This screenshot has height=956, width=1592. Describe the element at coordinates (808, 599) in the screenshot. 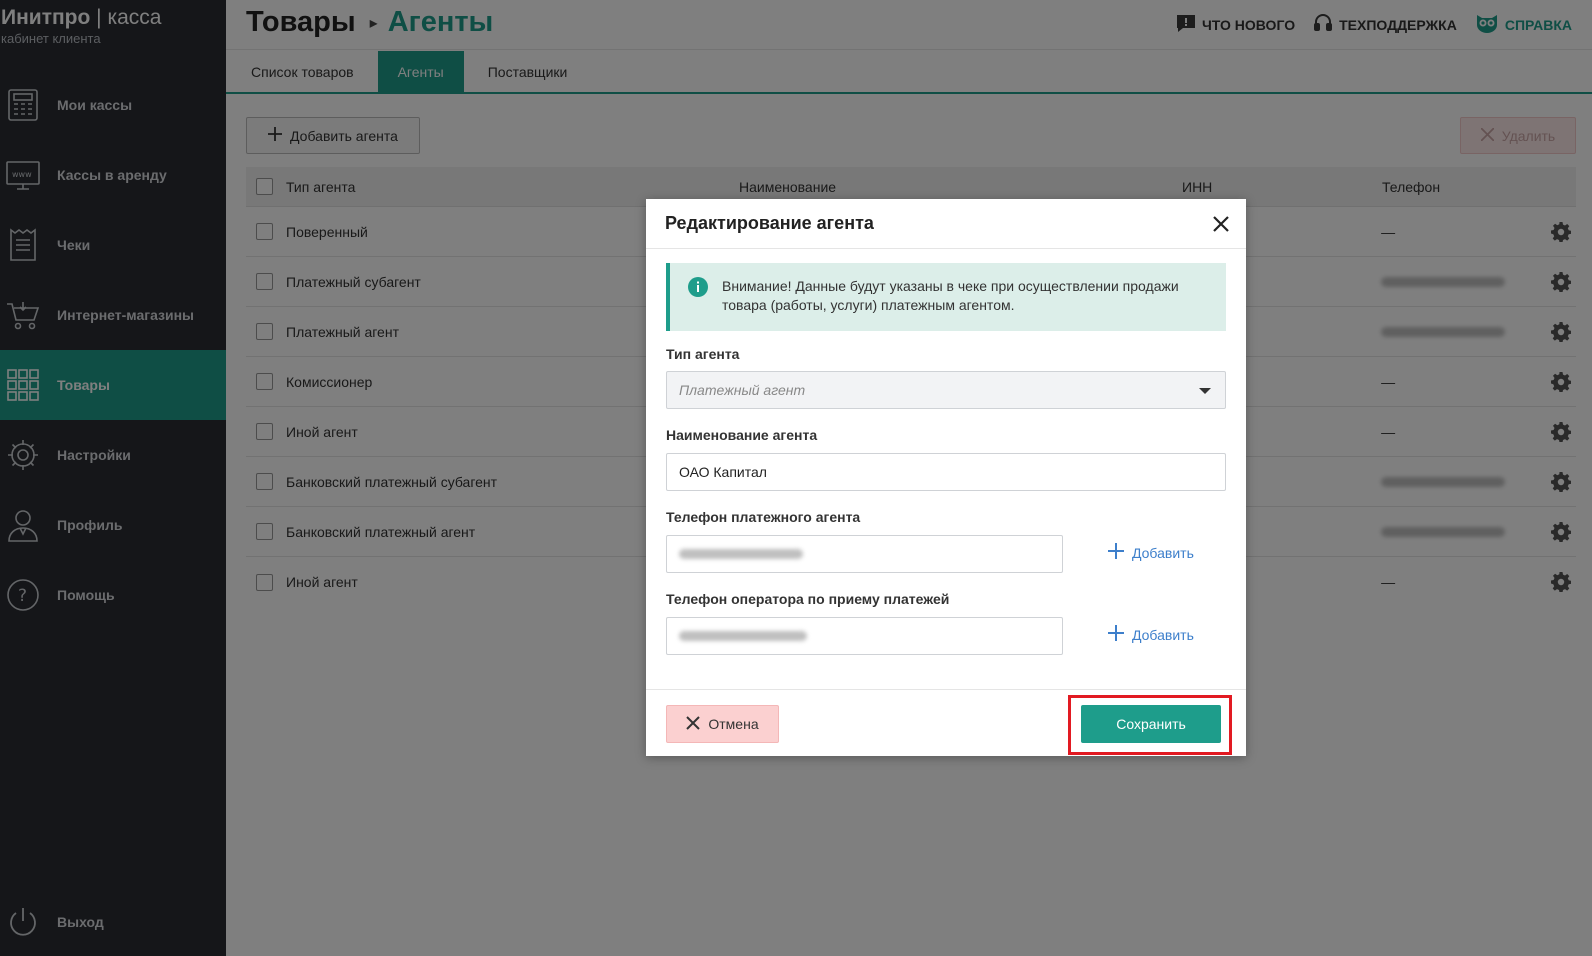

I see `operator-phone-label: Телефон оператора по приему платежей` at that location.